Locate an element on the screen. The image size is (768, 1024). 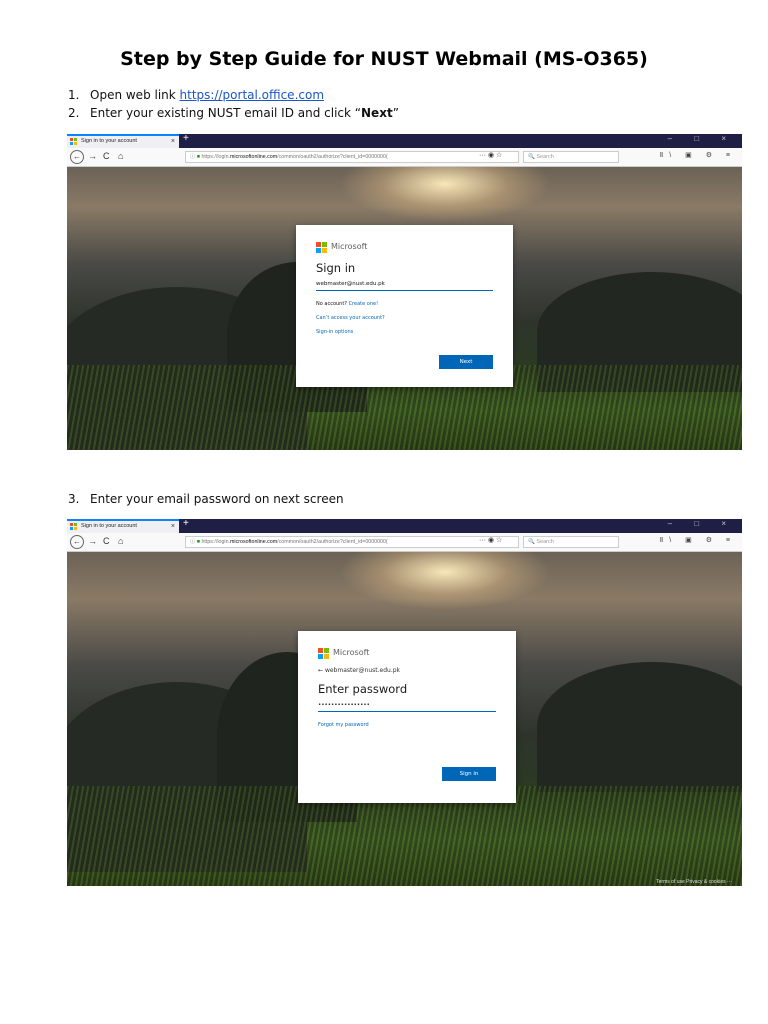
password-field: •••••••••••••••• is located at coordinates (407, 707).